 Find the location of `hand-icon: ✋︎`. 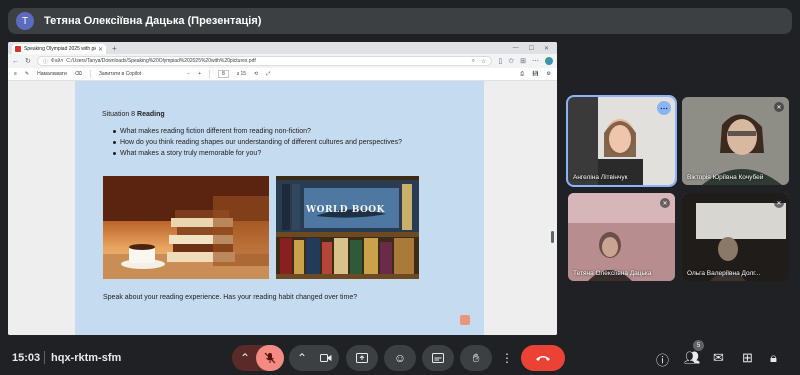

hand-icon: ✋︎ is located at coordinates (476, 357).